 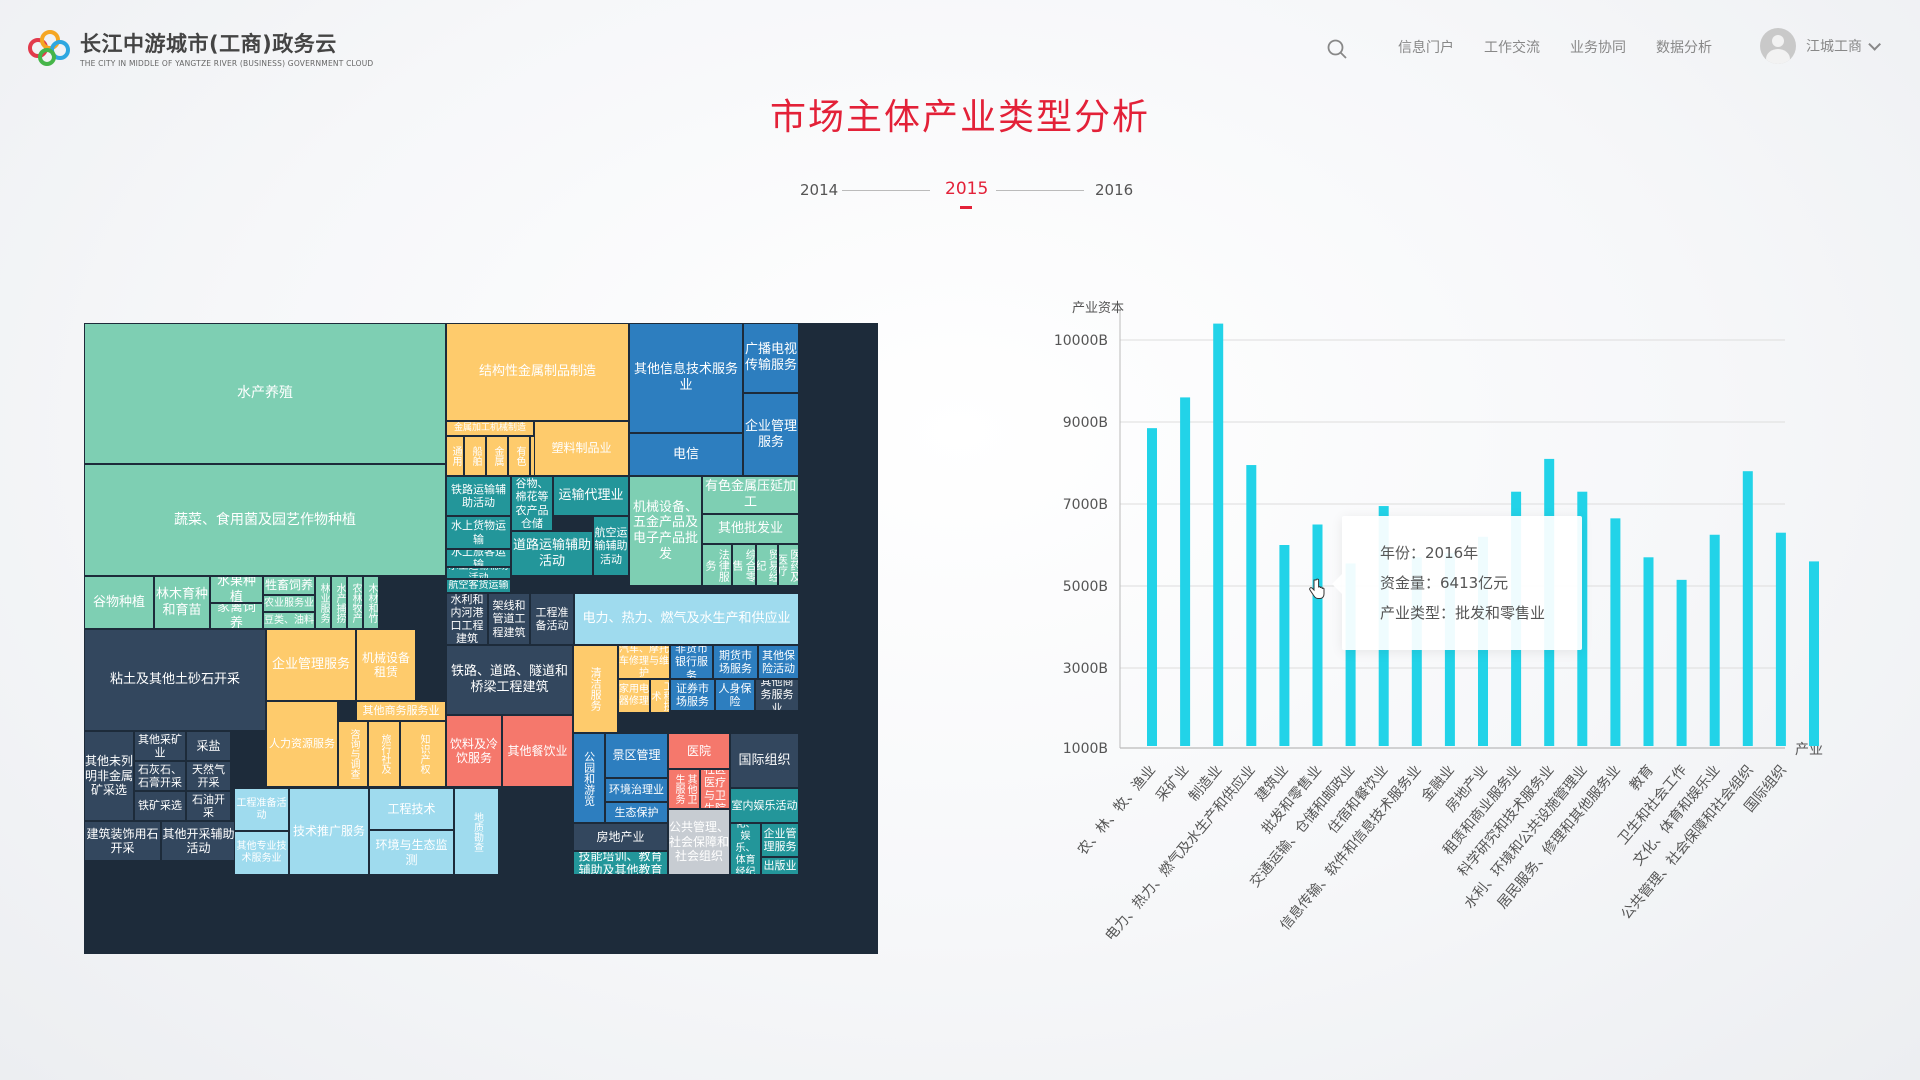 I want to click on treemap-cell: 家禽饲养, so click(x=236, y=616).